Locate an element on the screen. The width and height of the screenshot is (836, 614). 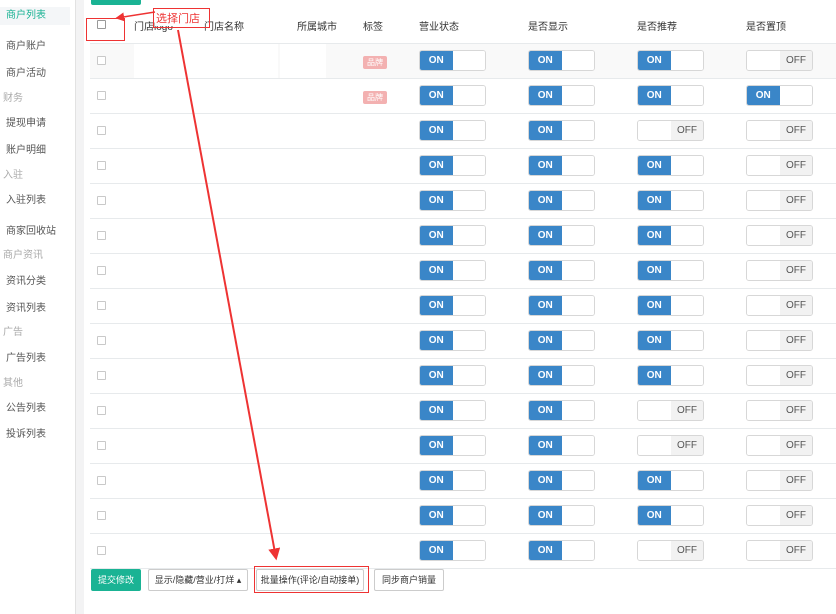
annotation-arrow-to-checkbox is located at coordinates (135, 16).